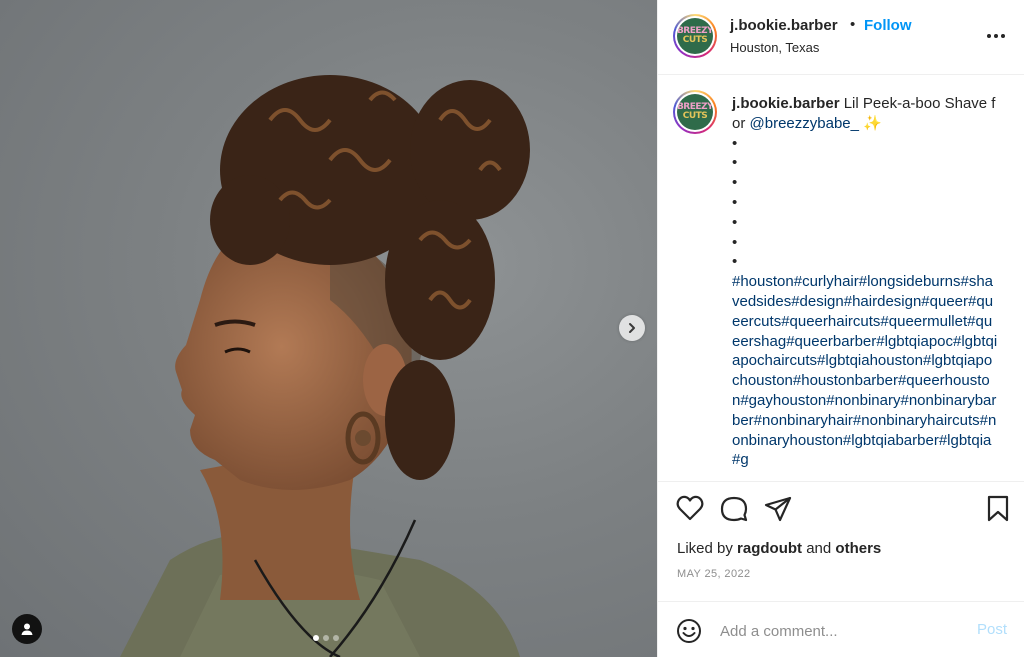  I want to click on emoji-button, so click(689, 631).